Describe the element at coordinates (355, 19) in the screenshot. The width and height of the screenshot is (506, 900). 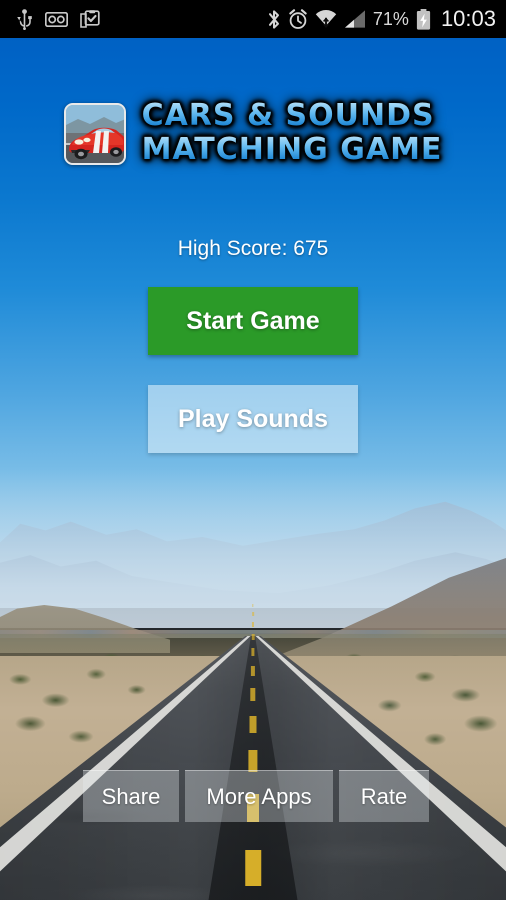
I see `cell-signal-icon` at that location.